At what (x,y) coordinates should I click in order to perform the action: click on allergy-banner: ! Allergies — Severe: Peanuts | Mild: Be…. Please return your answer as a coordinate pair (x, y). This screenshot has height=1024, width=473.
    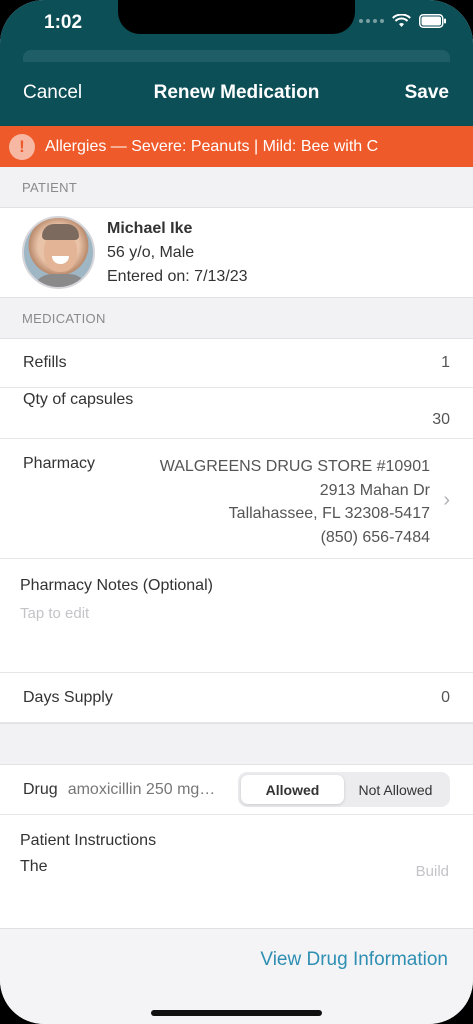
    Looking at the image, I should click on (236, 146).